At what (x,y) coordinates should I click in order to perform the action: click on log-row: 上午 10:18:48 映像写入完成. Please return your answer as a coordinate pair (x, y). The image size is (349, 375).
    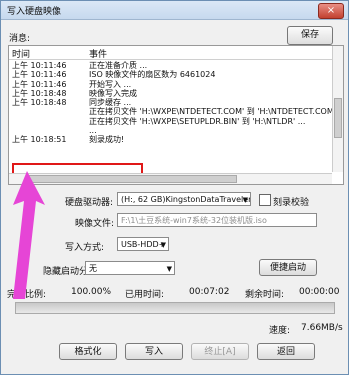
    Looking at the image, I should click on (170, 93).